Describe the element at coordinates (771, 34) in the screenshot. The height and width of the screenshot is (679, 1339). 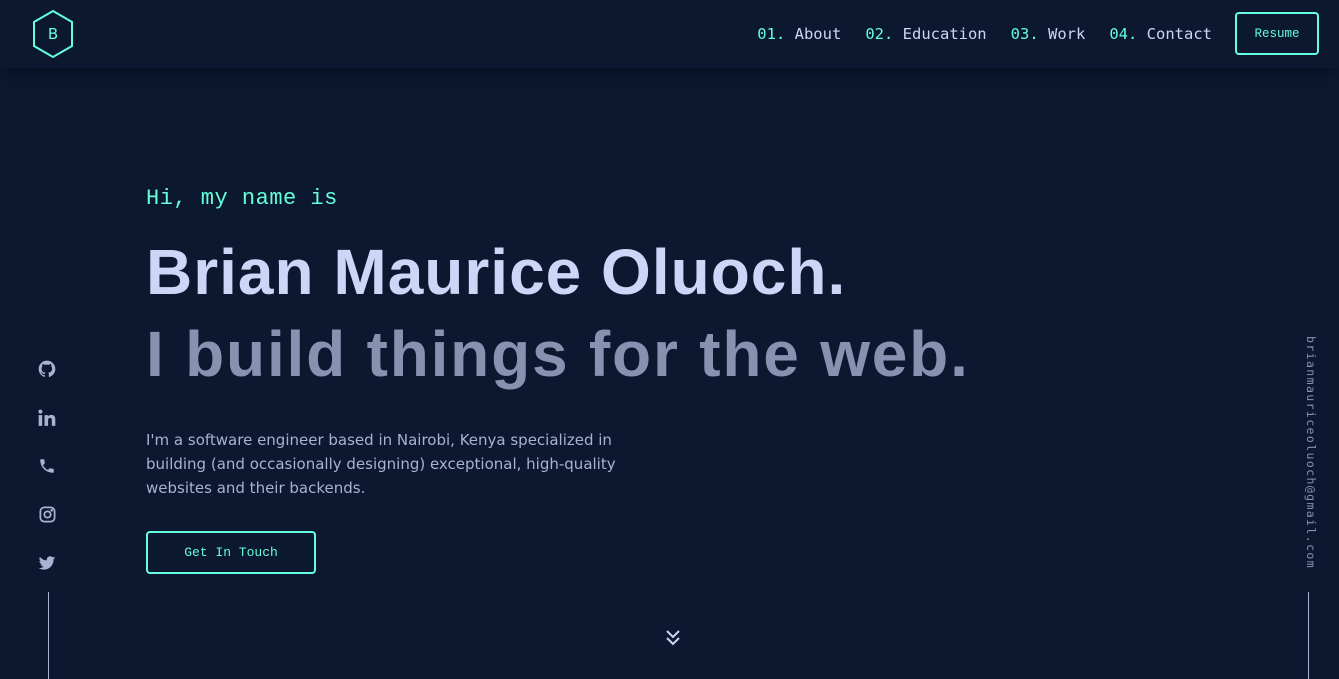
I see `nav-number: 01.` at that location.